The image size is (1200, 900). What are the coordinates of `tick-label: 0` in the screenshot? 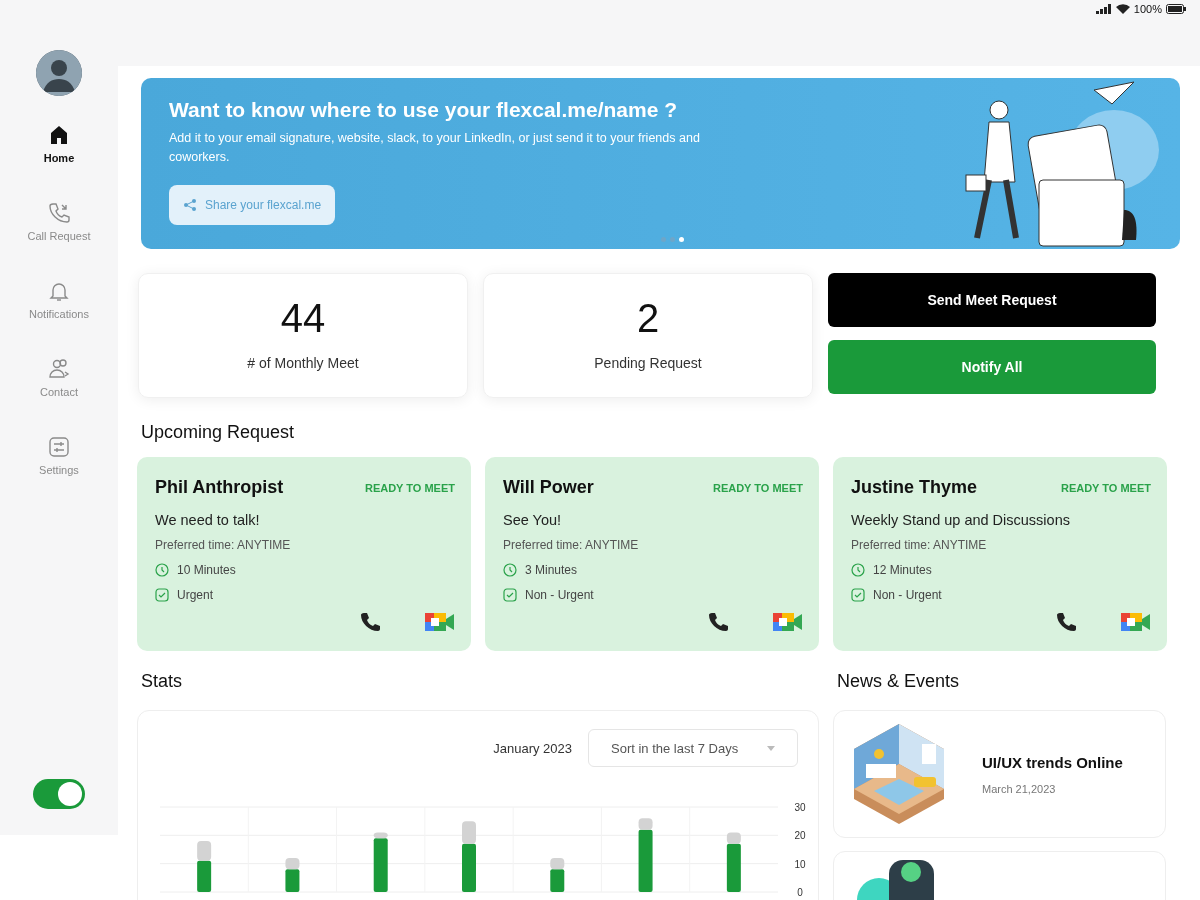 It's located at (800, 892).